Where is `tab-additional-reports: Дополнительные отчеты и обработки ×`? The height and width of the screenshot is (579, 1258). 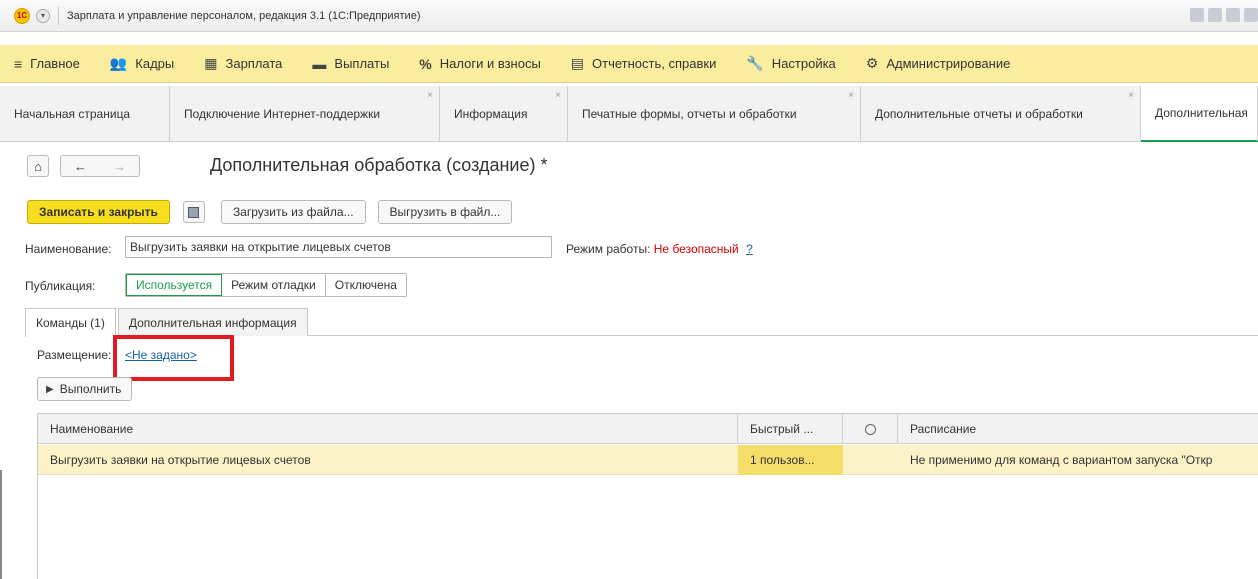
tab-additional-reports: Дополнительные отчеты и обработки × is located at coordinates (1001, 114).